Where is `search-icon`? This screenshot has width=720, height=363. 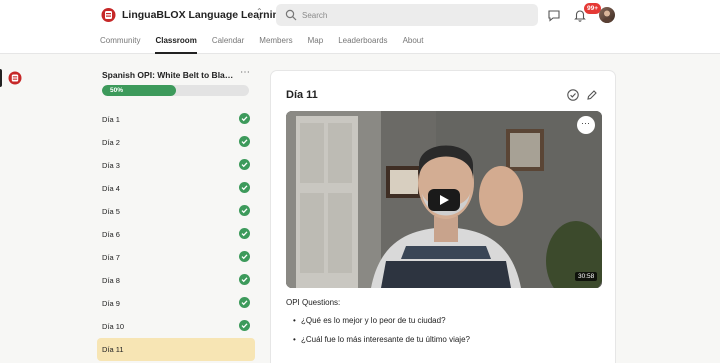 search-icon is located at coordinates (291, 15).